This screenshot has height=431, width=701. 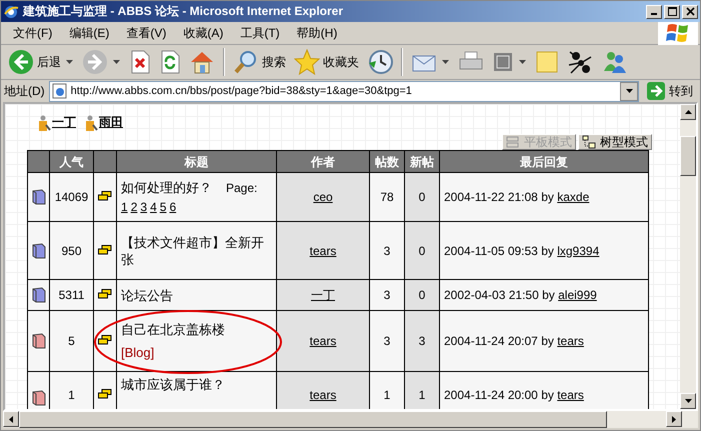 What do you see at coordinates (260, 33) in the screenshot?
I see `menu-item: 工具(T)` at bounding box center [260, 33].